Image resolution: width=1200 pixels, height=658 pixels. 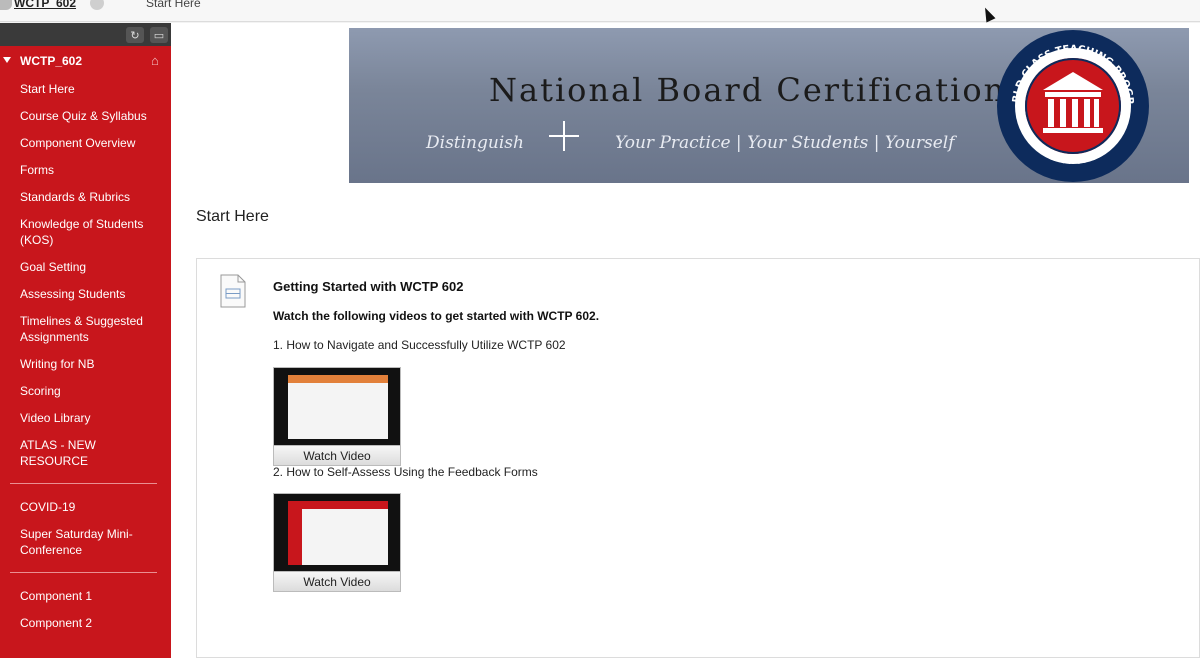 I want to click on menu-toolbar: ↻ ▭, so click(x=85, y=34).